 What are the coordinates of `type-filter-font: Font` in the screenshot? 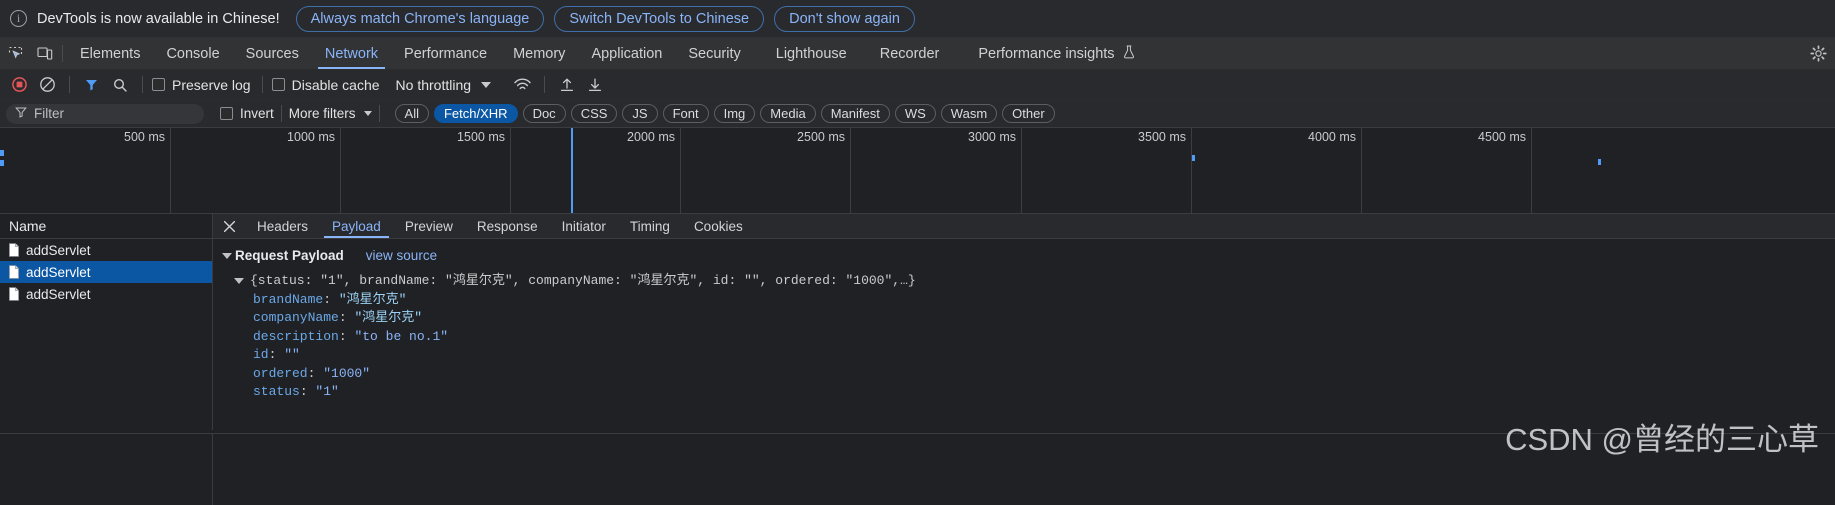 It's located at (685, 113).